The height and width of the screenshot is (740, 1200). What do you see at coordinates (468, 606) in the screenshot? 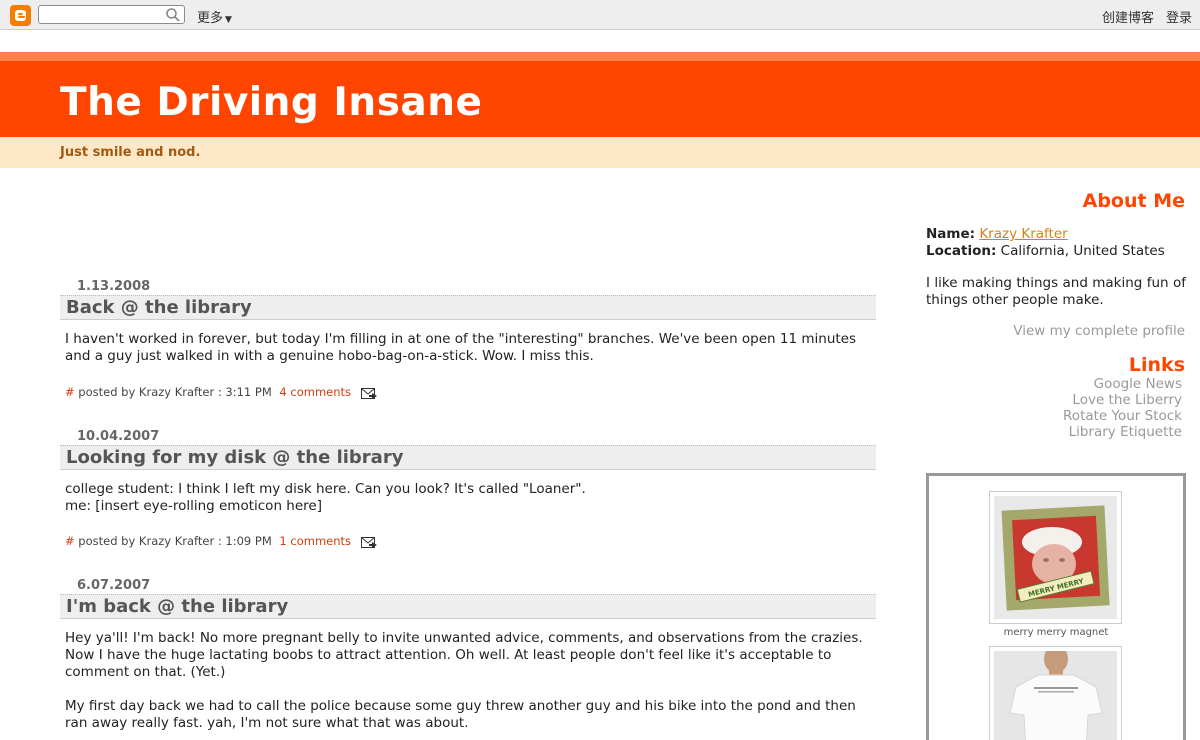
I see `post-title: I'm back @ the library` at bounding box center [468, 606].